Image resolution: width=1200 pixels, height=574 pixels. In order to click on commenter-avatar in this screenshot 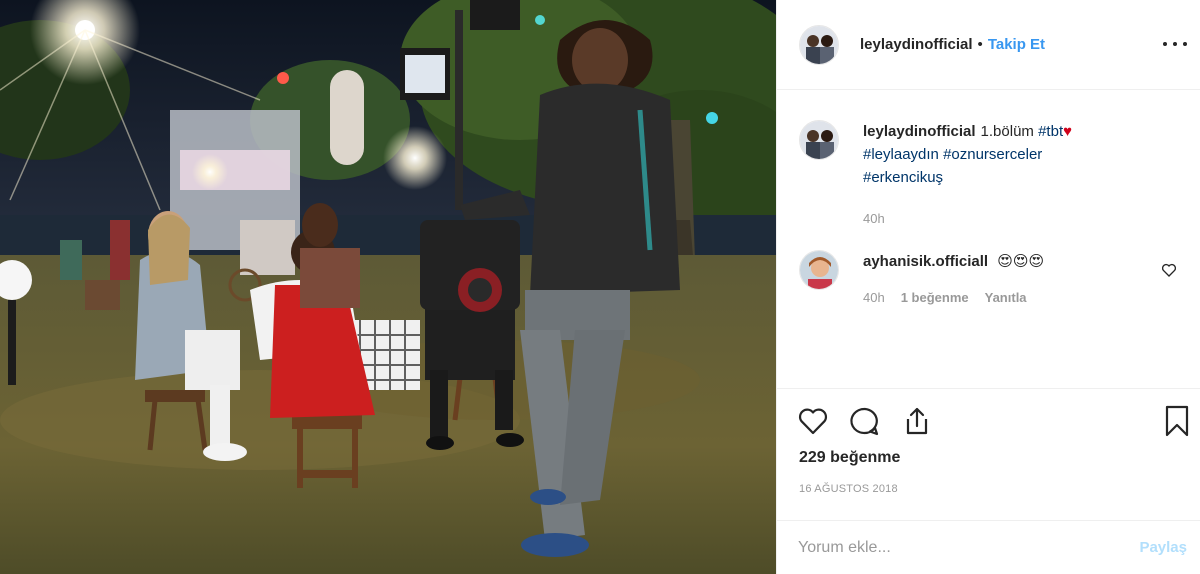, I will do `click(819, 270)`.